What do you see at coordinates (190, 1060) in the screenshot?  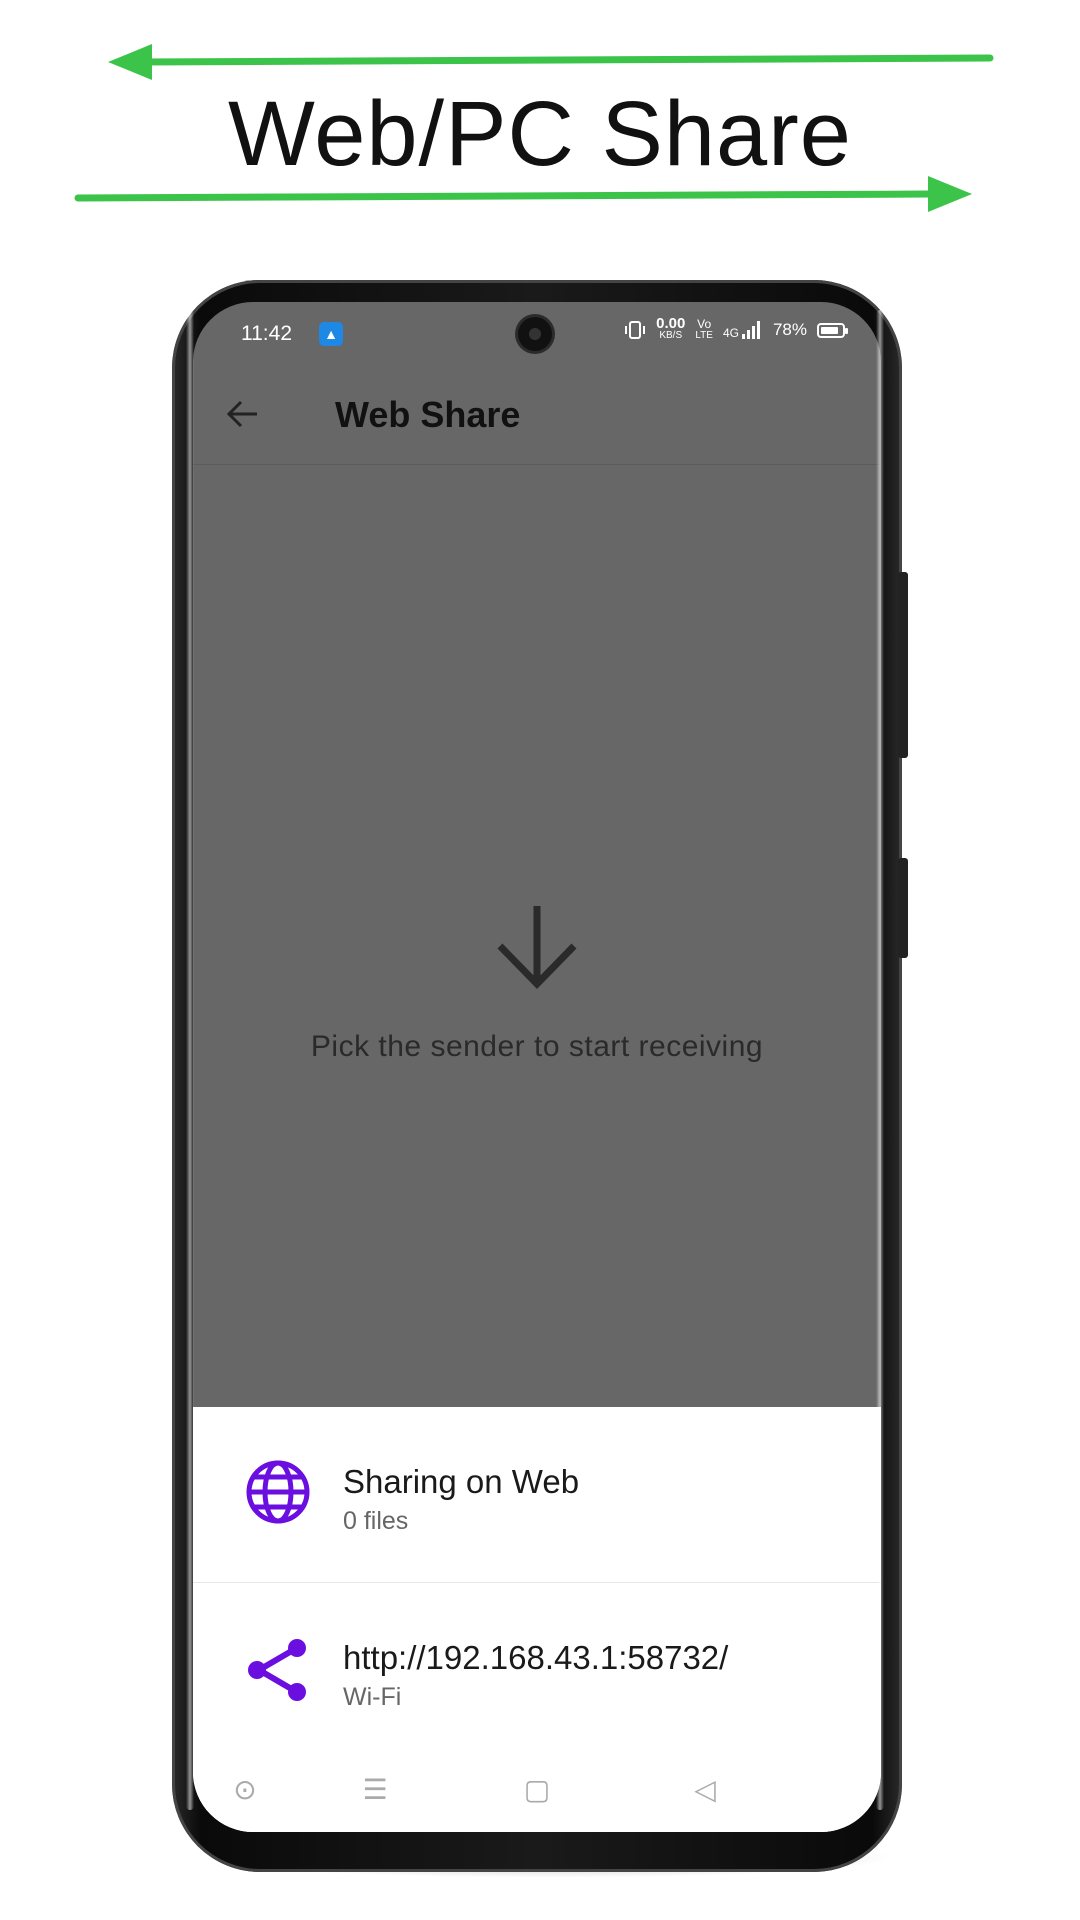 I see `bezel-highlight-left` at bounding box center [190, 1060].